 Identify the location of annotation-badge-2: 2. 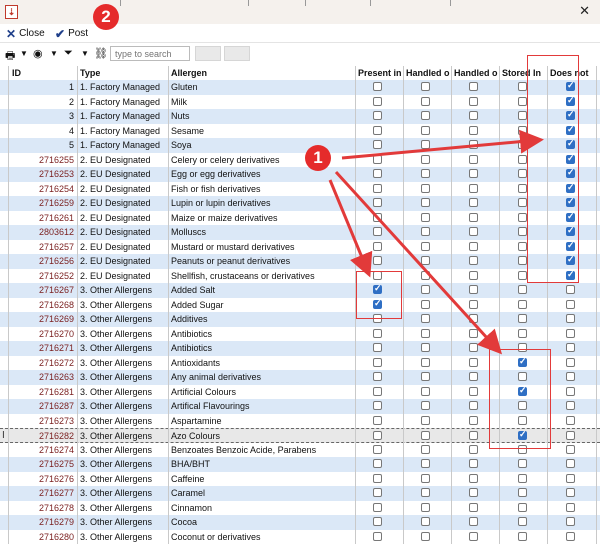
(106, 17).